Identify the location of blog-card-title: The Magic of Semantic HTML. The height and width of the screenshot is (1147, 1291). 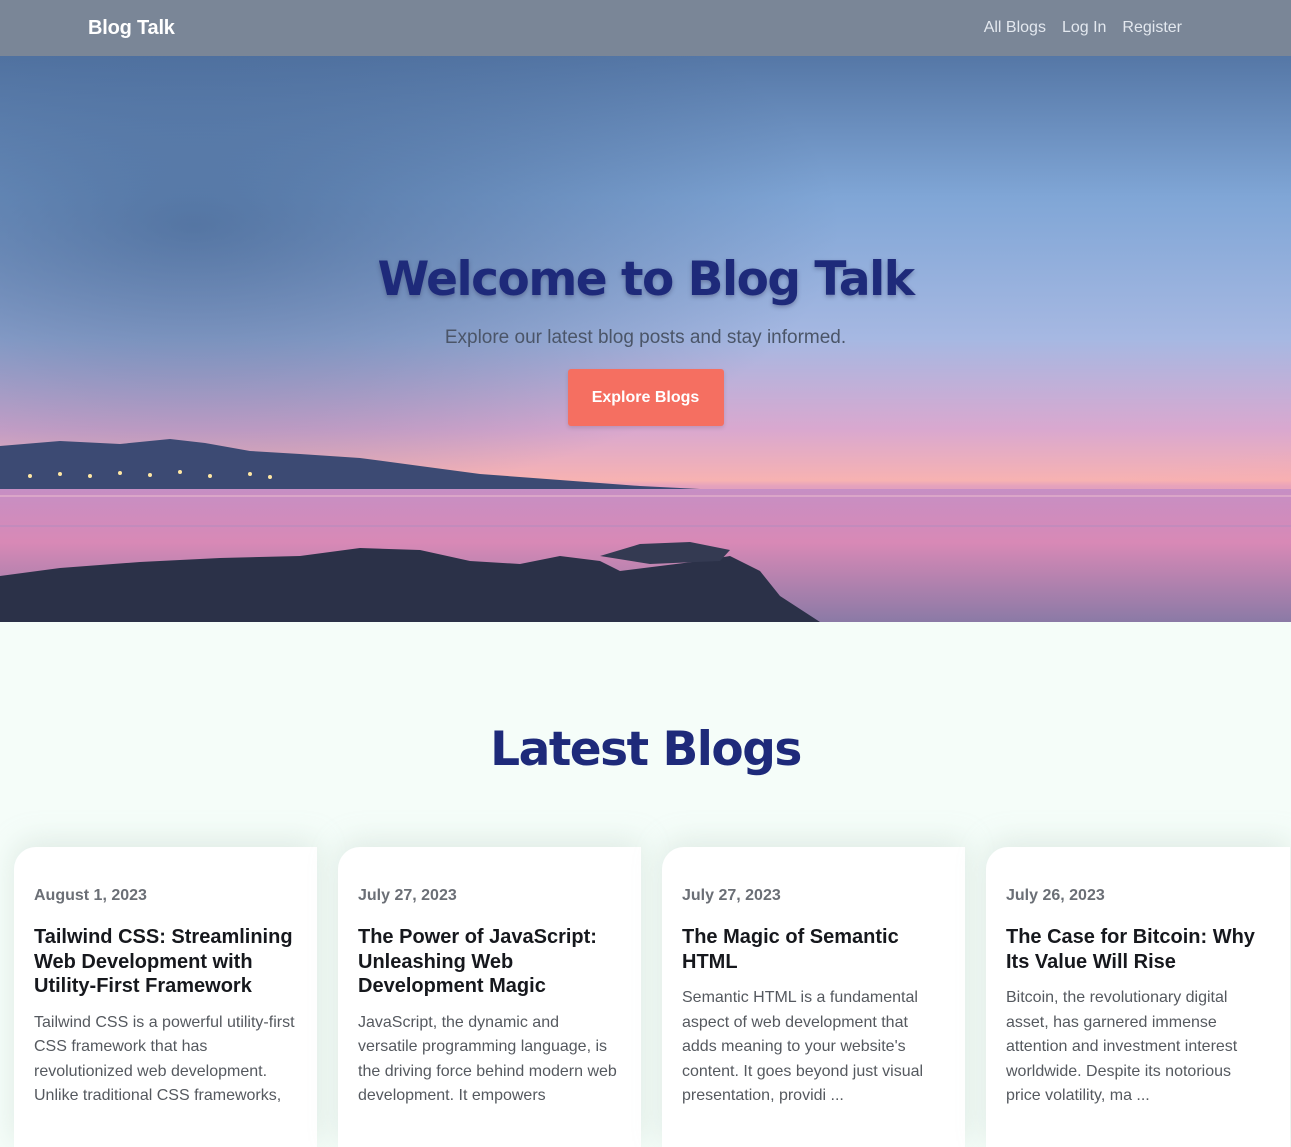
(813, 949).